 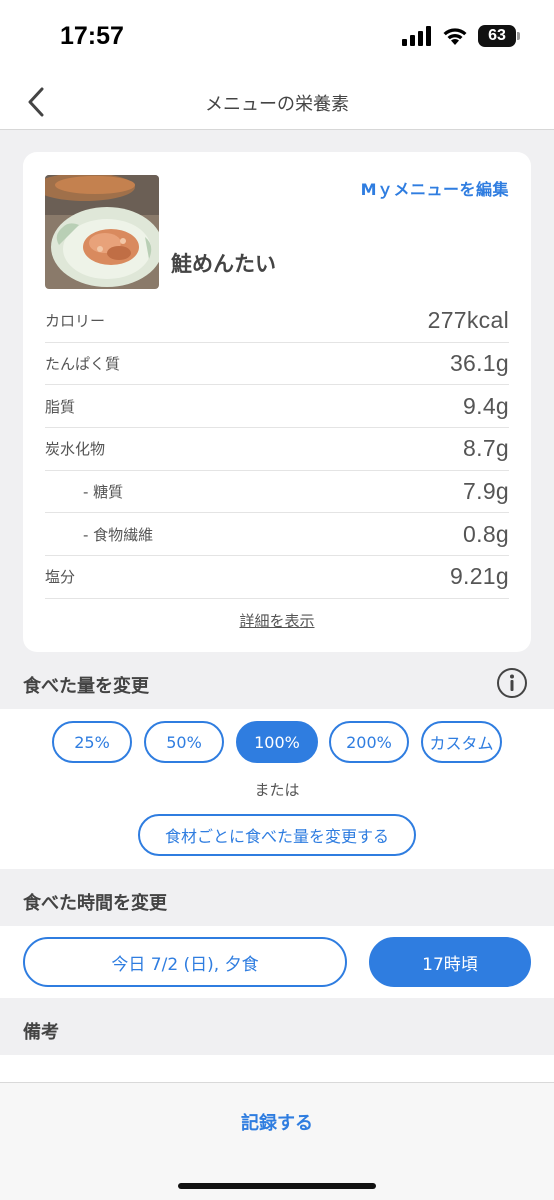 What do you see at coordinates (486, 533) in the screenshot?
I see `nutrition-value: 0.8g` at bounding box center [486, 533].